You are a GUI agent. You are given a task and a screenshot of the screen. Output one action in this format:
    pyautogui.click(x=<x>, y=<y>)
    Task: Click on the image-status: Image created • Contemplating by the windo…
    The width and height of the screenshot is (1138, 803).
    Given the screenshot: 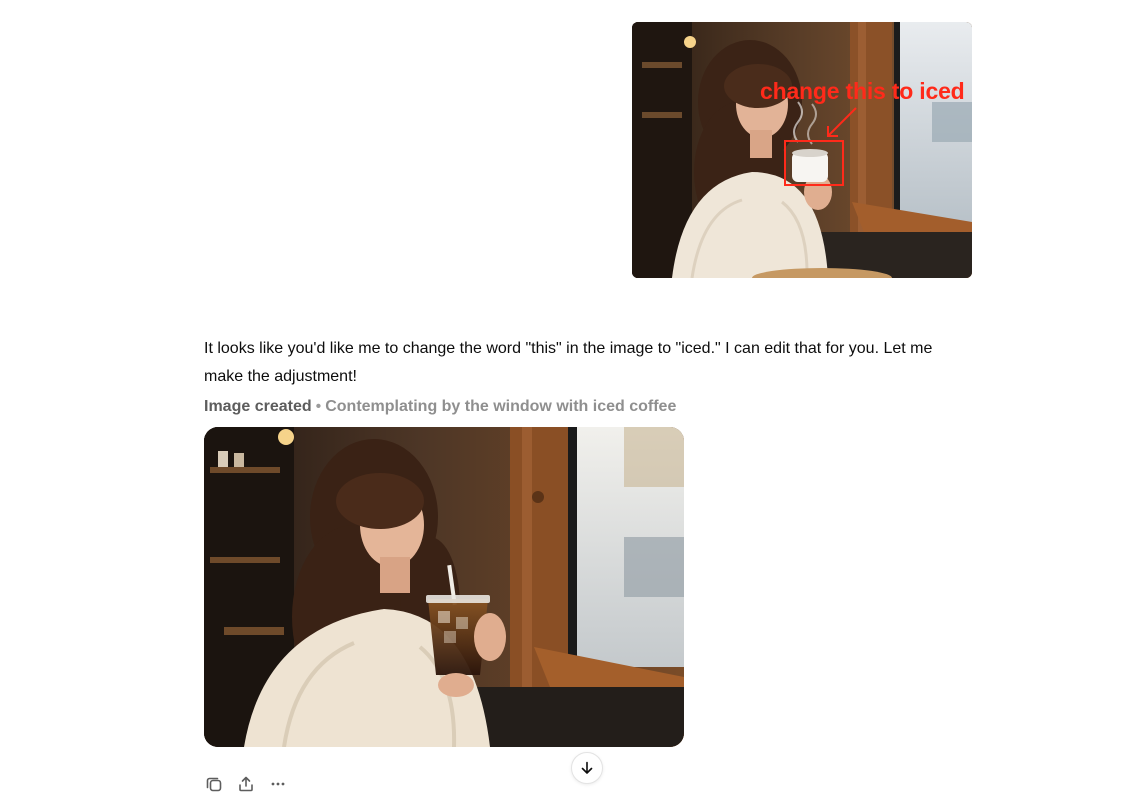 What is the action you would take?
    pyautogui.click(x=440, y=407)
    